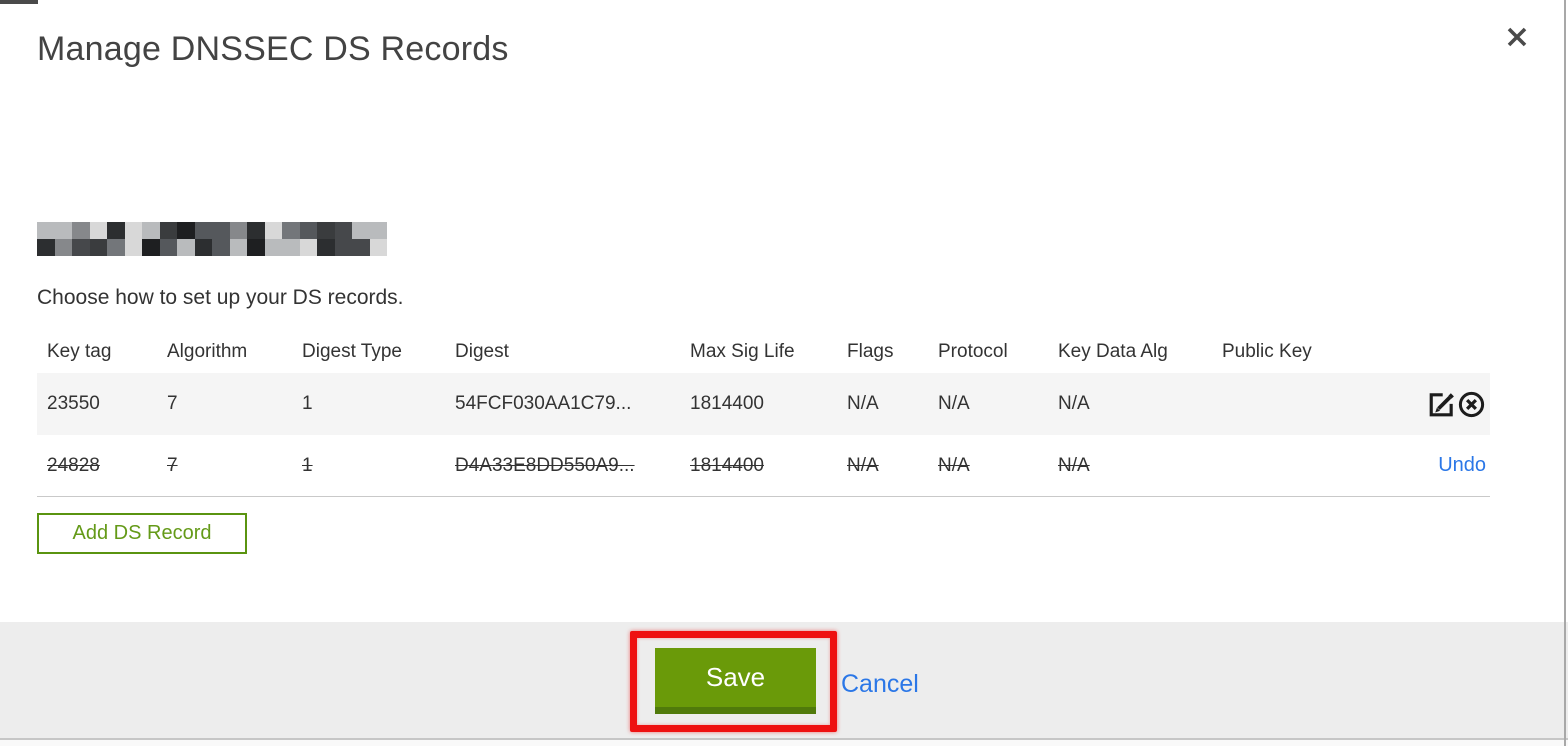 The image size is (1568, 746). What do you see at coordinates (870, 351) in the screenshot?
I see `column-header-flags: Flags` at bounding box center [870, 351].